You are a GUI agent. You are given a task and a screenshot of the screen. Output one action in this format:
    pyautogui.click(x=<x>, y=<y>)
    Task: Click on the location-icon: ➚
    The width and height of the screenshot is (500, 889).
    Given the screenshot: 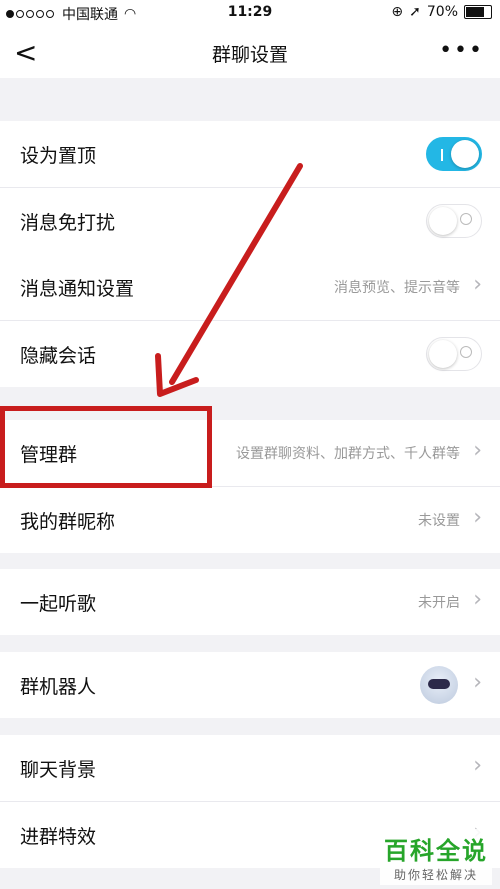 What is the action you would take?
    pyautogui.click(x=415, y=12)
    